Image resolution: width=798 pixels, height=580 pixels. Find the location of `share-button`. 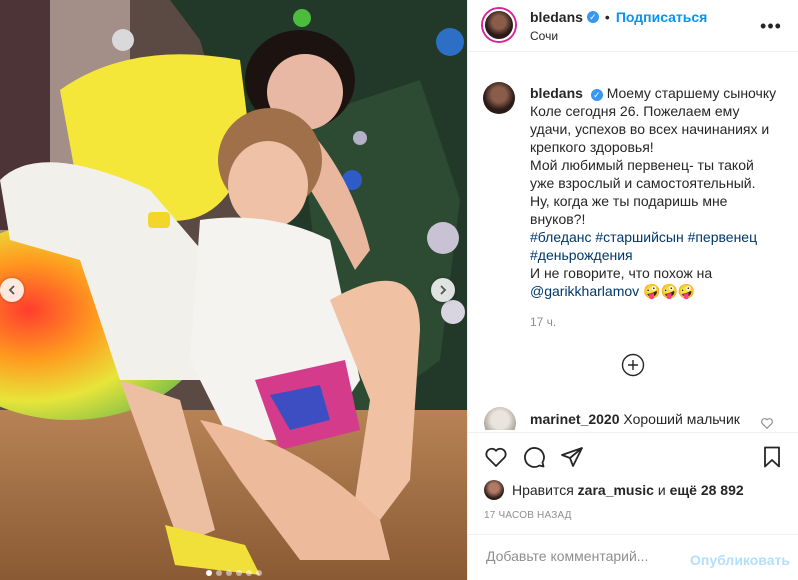

share-button is located at coordinates (572, 457).